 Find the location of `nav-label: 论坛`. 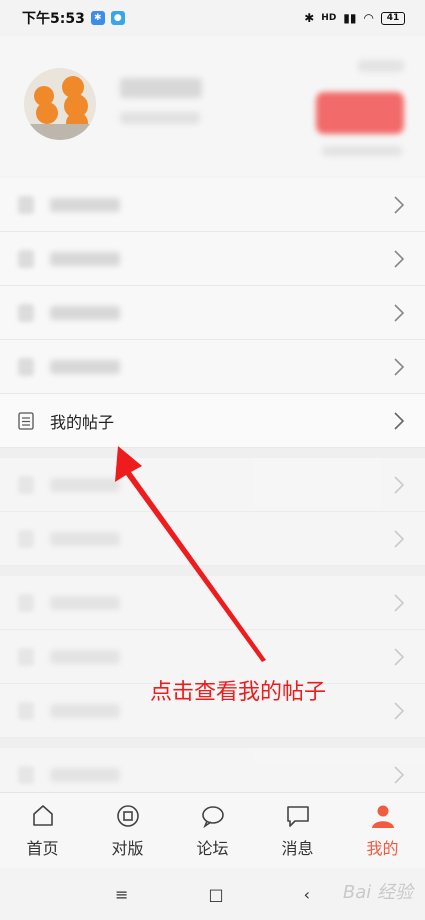

nav-label: 论坛 is located at coordinates (212, 848).